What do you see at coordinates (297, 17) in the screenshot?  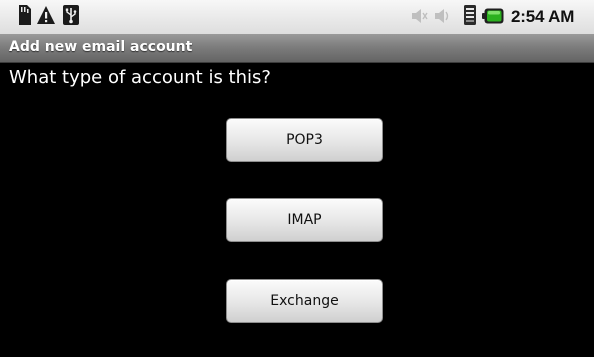 I see `status-bar: 2:54 AM` at bounding box center [297, 17].